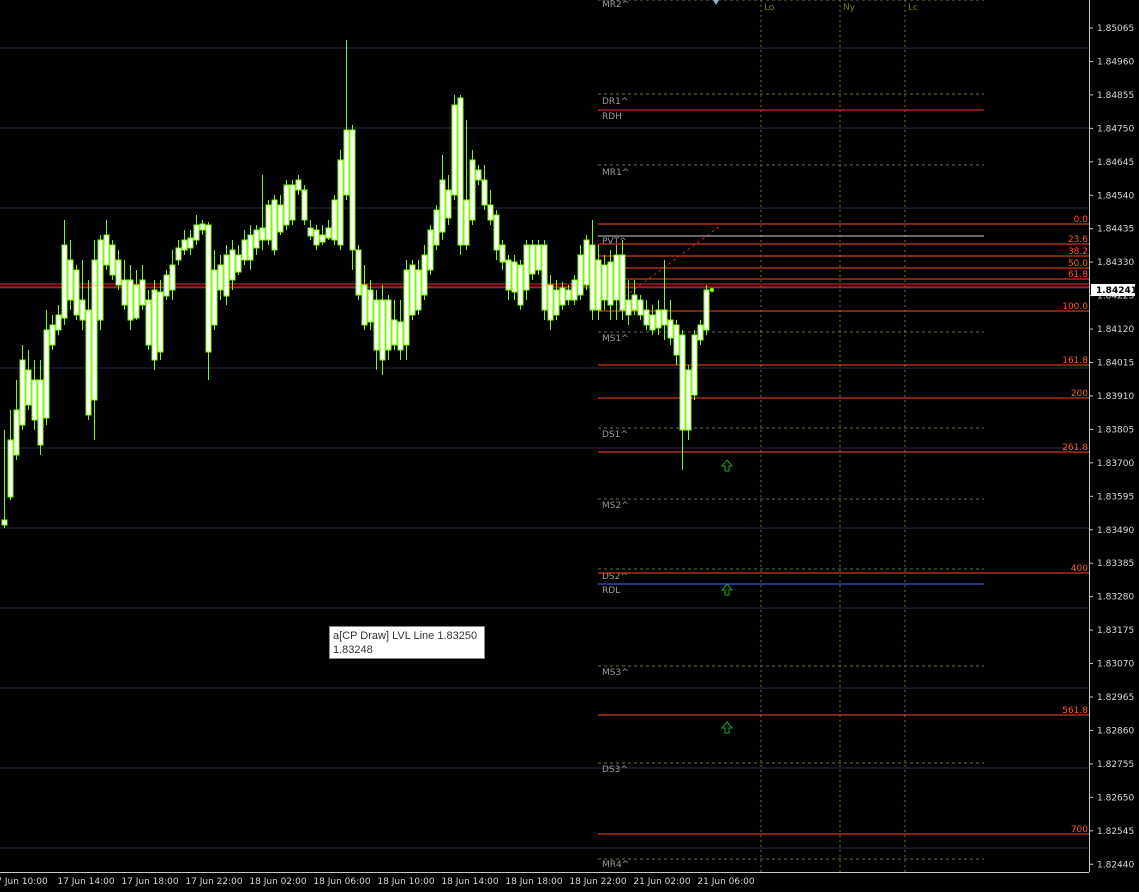 This screenshot has width=1139, height=892. I want to click on fib-label: 0.0, so click(1081, 220).